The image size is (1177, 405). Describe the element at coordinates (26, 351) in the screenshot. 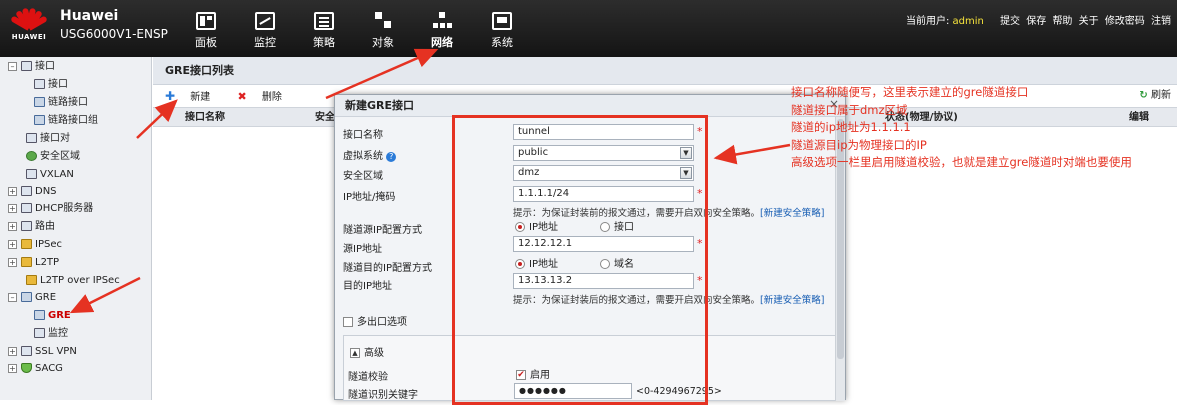

I see `ssl-vpn-icon` at that location.